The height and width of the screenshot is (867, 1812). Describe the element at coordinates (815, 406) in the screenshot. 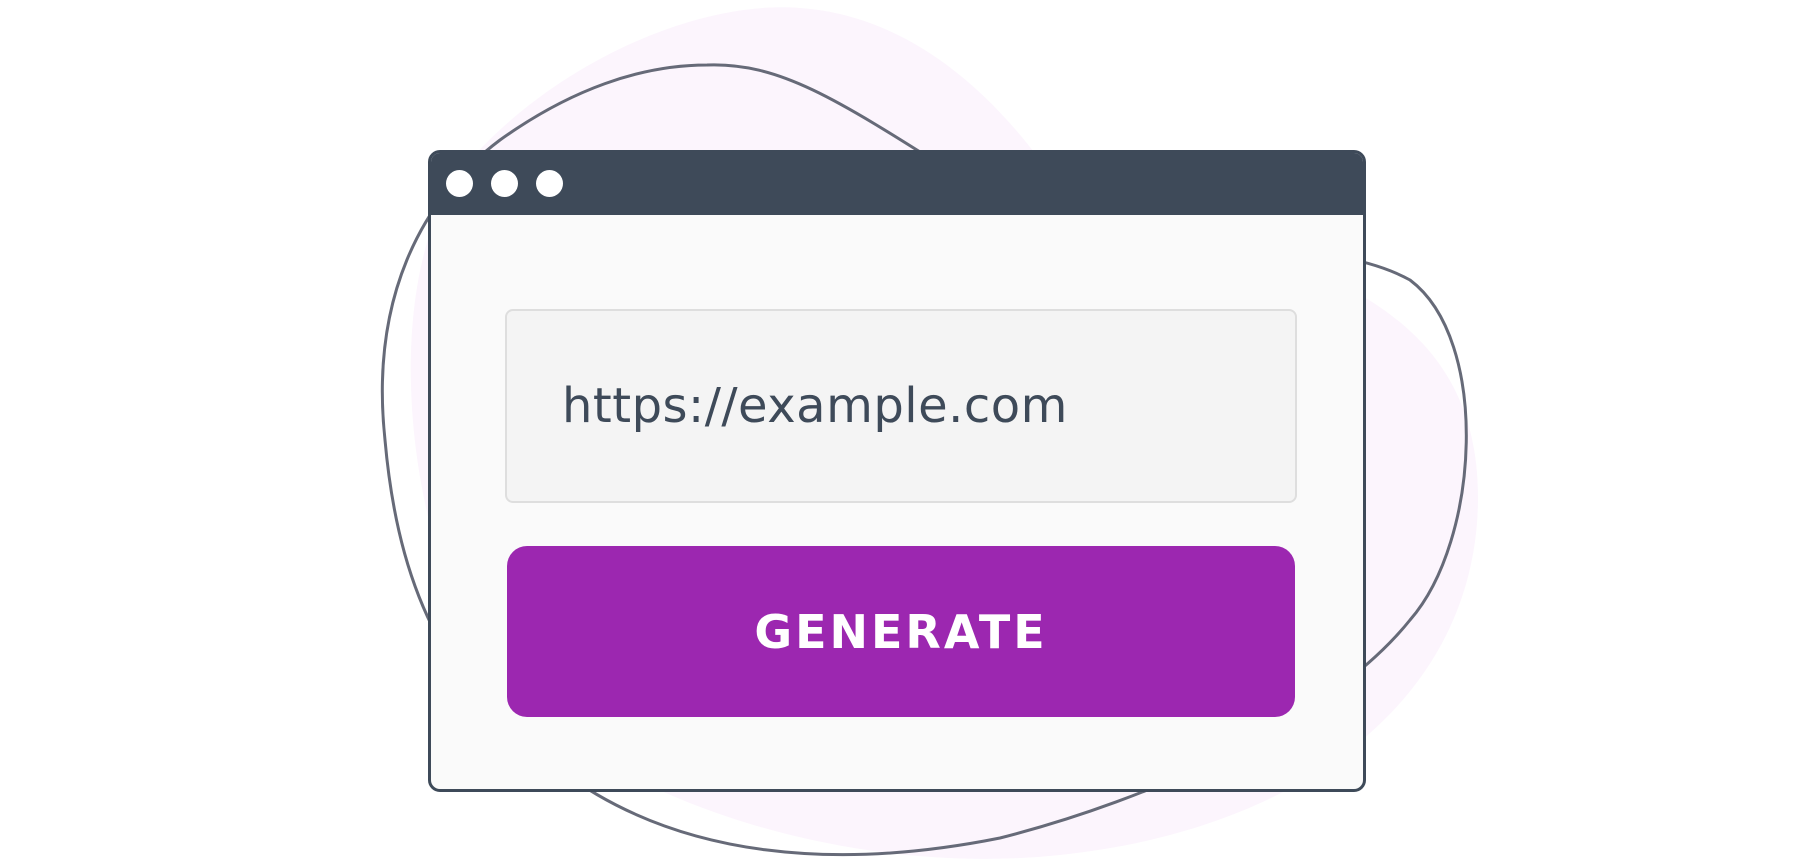

I see `url-input-value: https://example.com` at that location.